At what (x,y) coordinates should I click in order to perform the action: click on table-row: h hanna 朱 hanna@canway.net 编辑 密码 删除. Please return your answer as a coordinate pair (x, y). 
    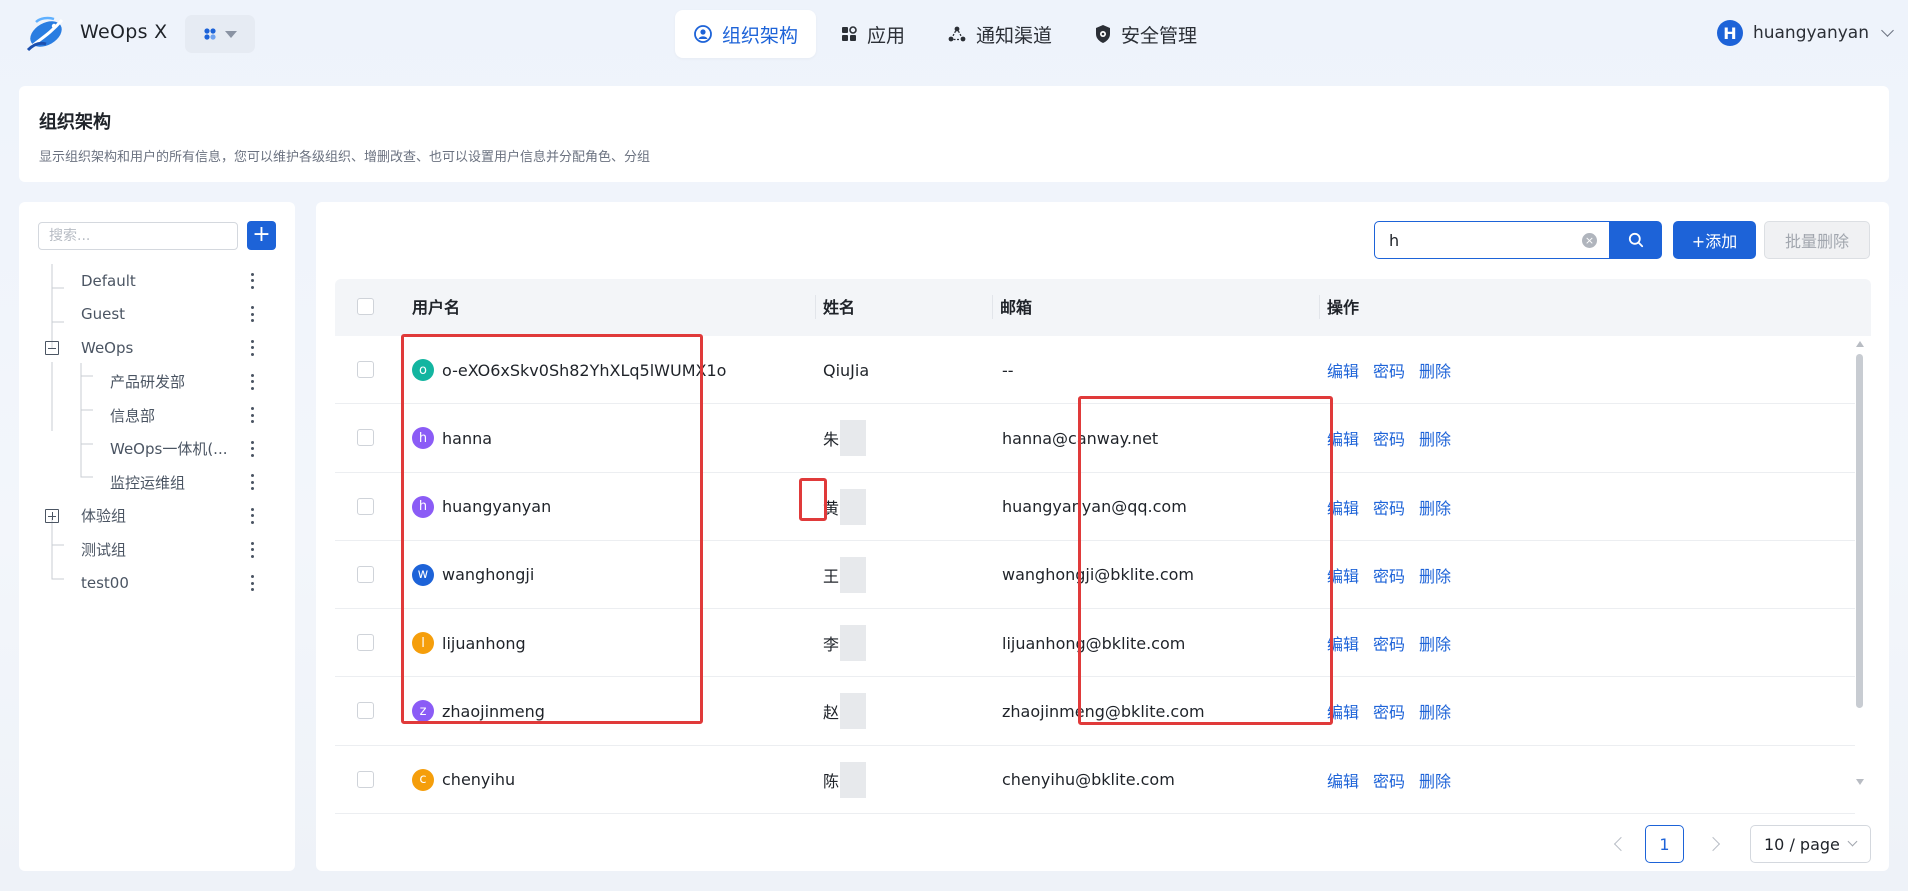
    Looking at the image, I should click on (1095, 438).